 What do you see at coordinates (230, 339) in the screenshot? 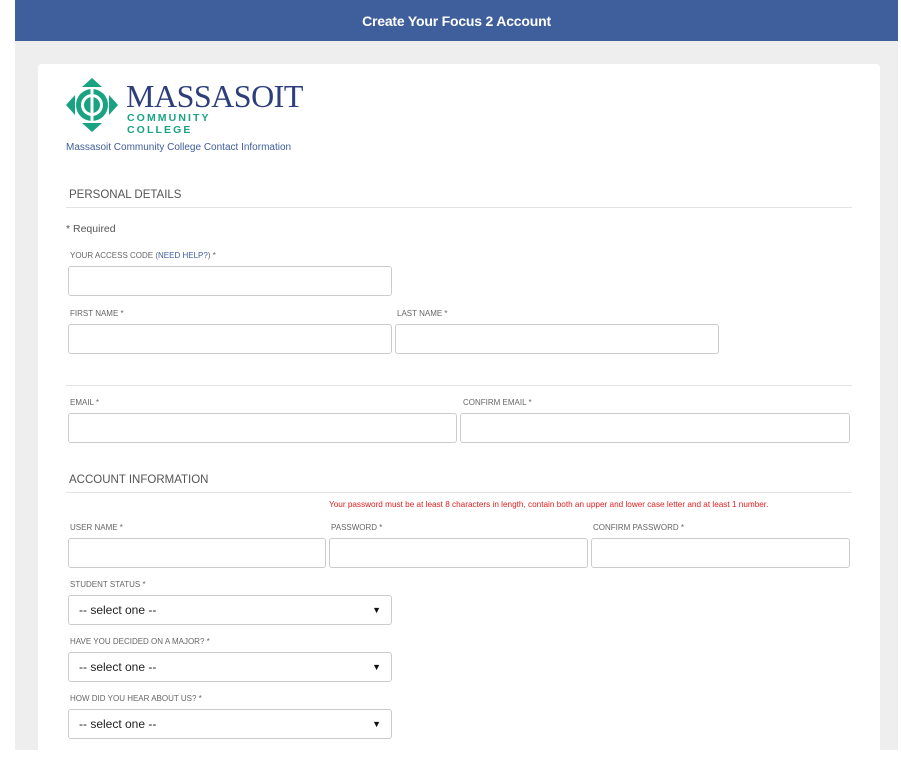
I see `first-name-input` at bounding box center [230, 339].